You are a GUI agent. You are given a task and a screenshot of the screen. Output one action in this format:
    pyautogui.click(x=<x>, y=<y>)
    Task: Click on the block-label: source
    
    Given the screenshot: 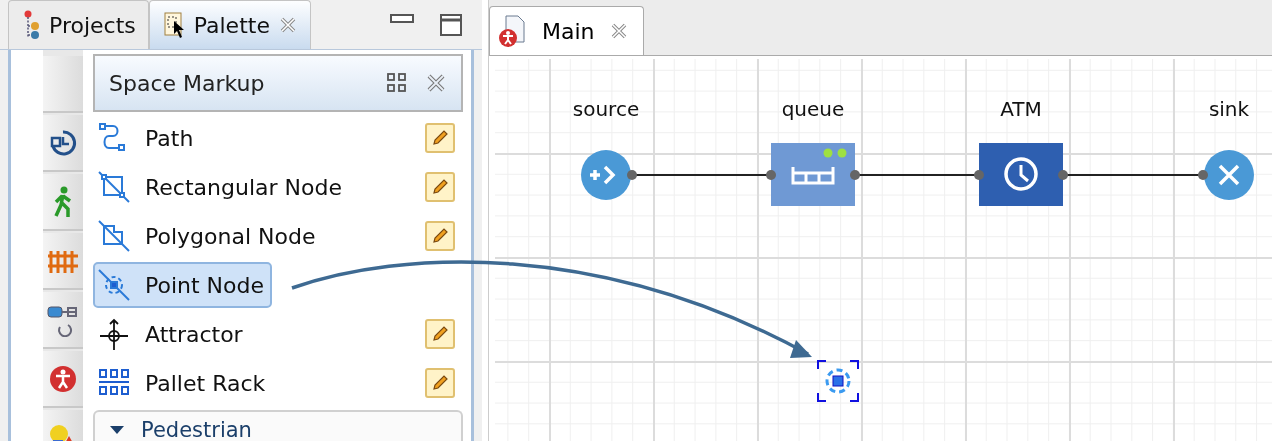 What is the action you would take?
    pyautogui.click(x=606, y=109)
    